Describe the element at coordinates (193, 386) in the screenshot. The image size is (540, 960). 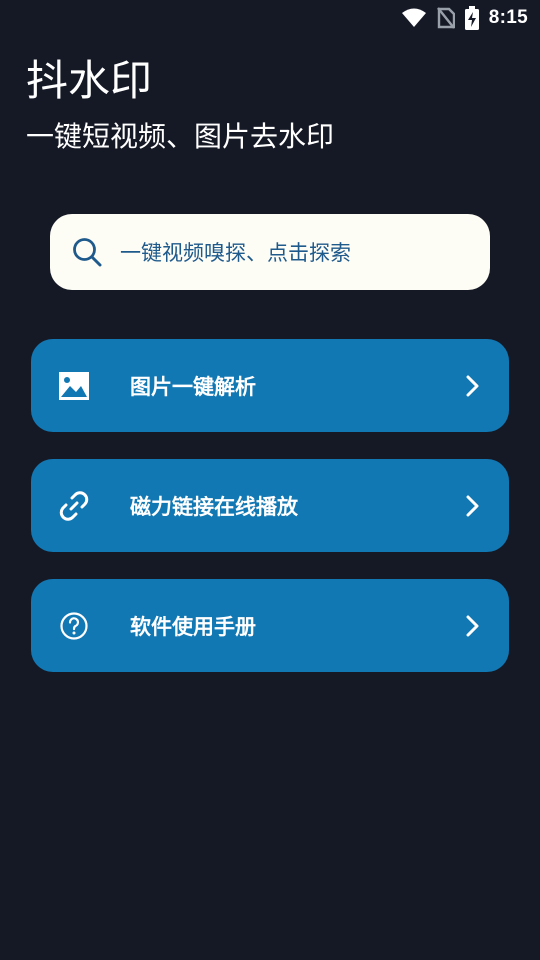
I see `menu-item-label: 图片一键解析` at that location.